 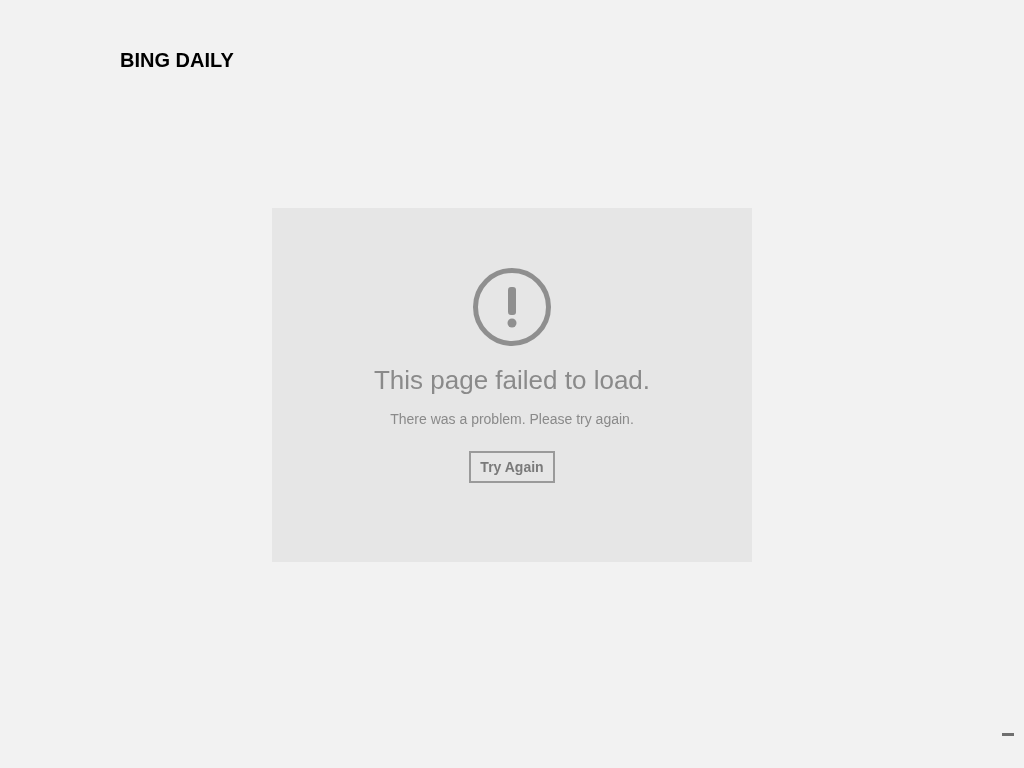 I want to click on minus-icon, so click(x=1008, y=735).